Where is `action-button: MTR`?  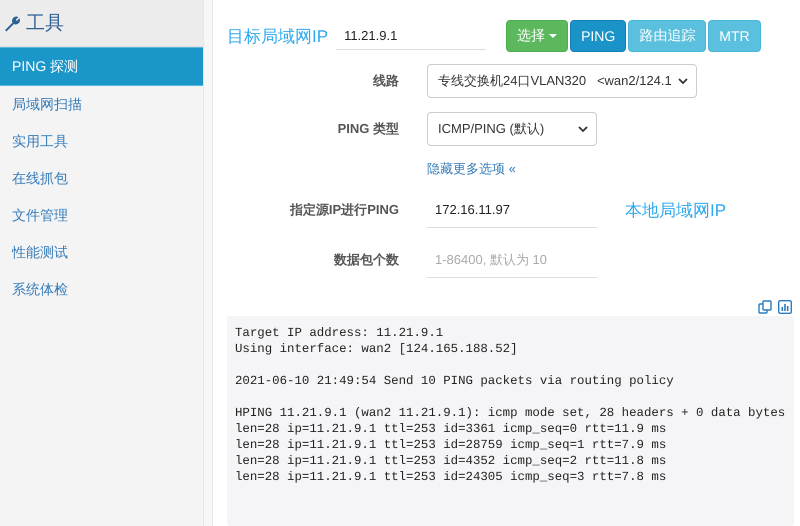
action-button: MTR is located at coordinates (734, 36).